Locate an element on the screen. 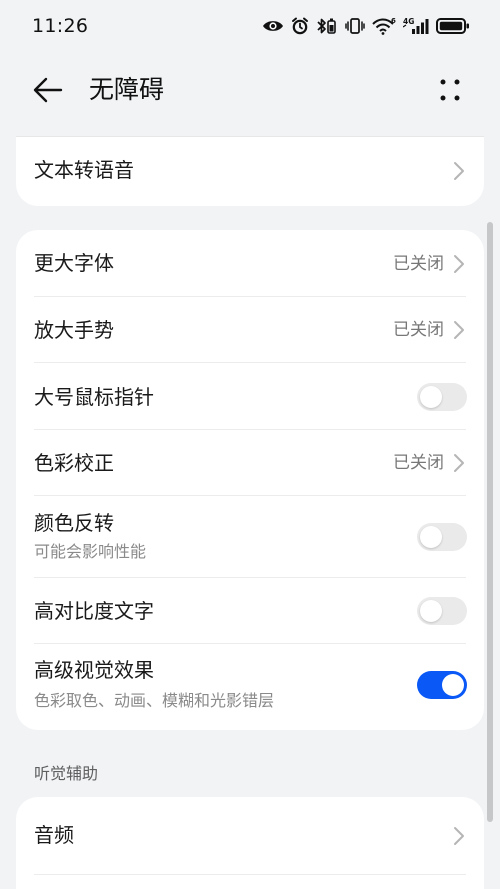 The width and height of the screenshot is (500, 889). more-options-button is located at coordinates (450, 90).